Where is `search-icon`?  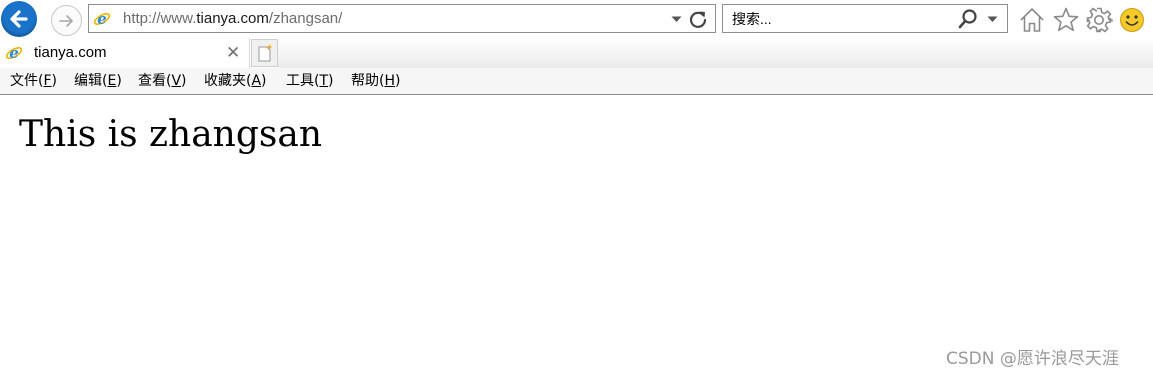 search-icon is located at coordinates (968, 19).